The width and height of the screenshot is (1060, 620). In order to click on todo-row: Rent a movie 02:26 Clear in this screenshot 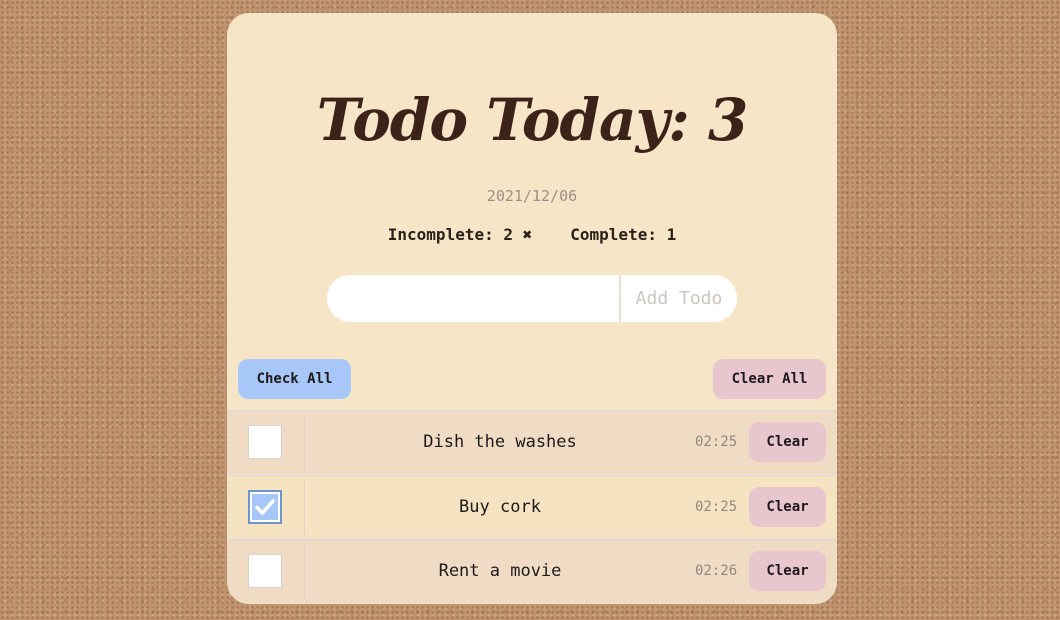, I will do `click(532, 571)`.